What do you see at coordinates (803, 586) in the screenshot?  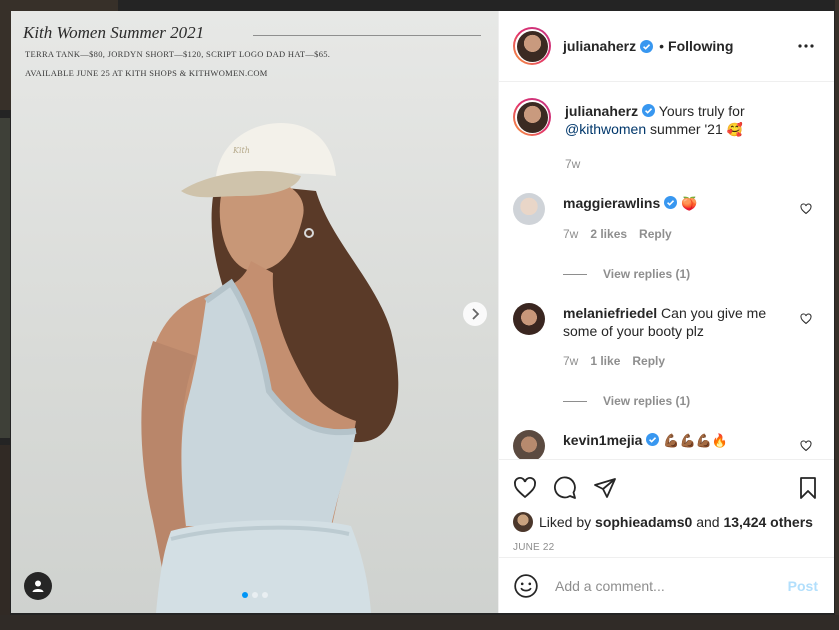 I see `post-comment-button: Post` at bounding box center [803, 586].